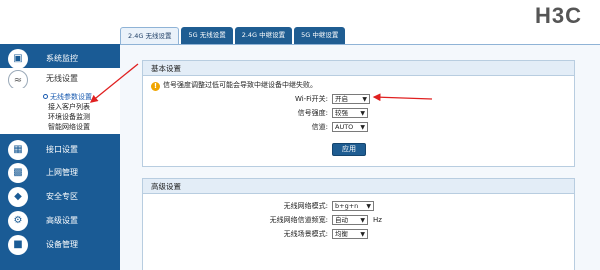 This screenshot has width=600, height=270. I want to click on wifi-switch-row: Wi-Fi开关: 开启 ▼, so click(359, 99).